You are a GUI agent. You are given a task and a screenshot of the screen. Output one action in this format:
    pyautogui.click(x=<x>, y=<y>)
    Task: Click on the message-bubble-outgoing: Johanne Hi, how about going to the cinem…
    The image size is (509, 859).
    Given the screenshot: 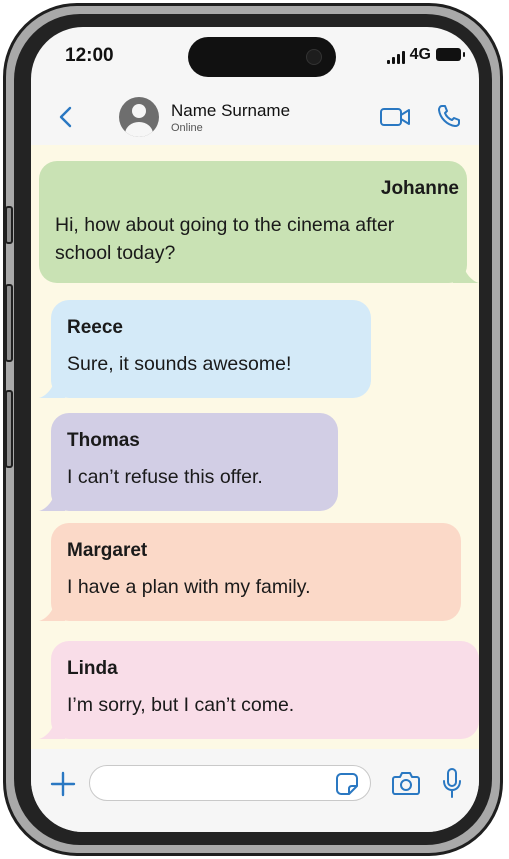 What is the action you would take?
    pyautogui.click(x=259, y=222)
    